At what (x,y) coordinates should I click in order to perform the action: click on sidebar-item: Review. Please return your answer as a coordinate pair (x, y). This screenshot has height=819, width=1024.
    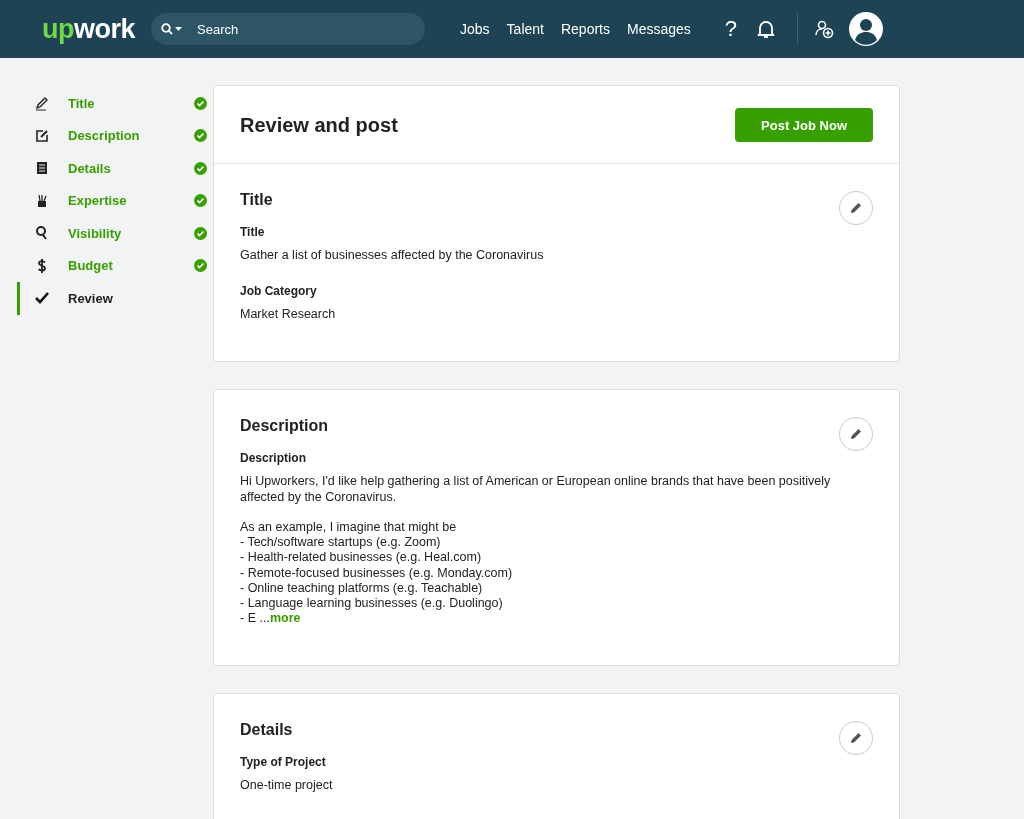
    Looking at the image, I should click on (112, 298).